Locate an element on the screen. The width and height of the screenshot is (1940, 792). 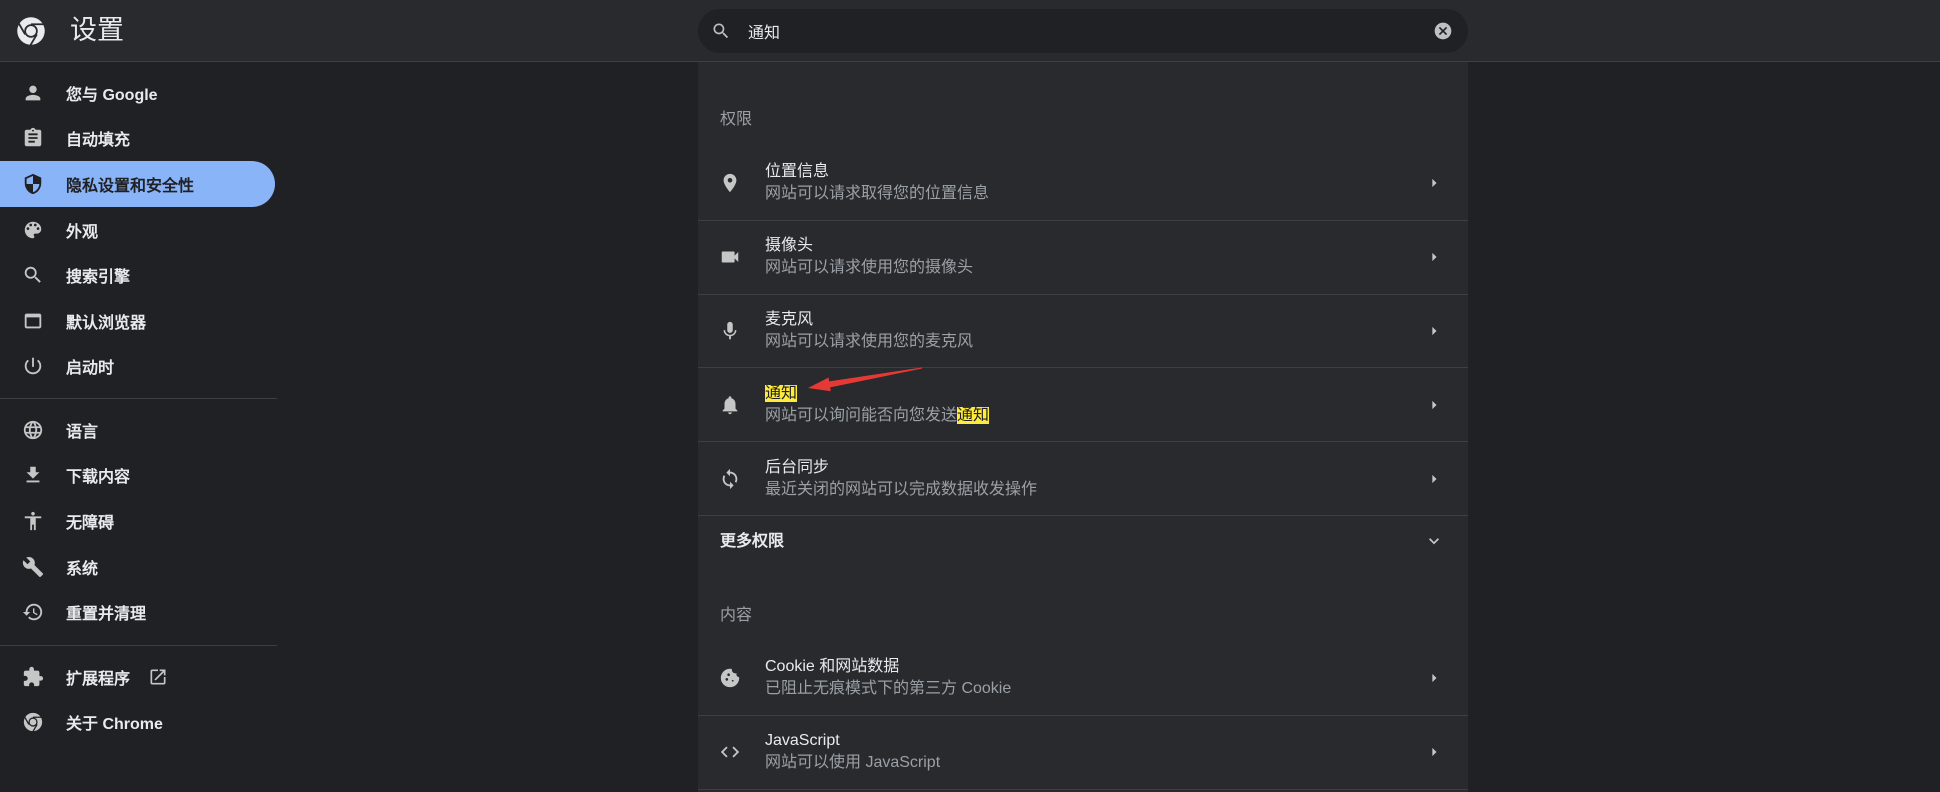
sidebar-item-label: 外观 is located at coordinates (82, 232).